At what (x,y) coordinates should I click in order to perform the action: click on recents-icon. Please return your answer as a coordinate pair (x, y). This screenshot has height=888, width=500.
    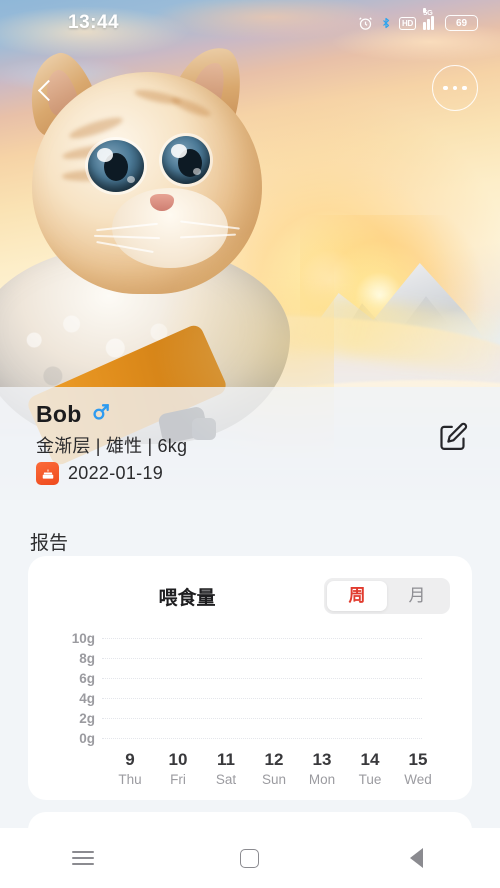
    Looking at the image, I should click on (83, 857).